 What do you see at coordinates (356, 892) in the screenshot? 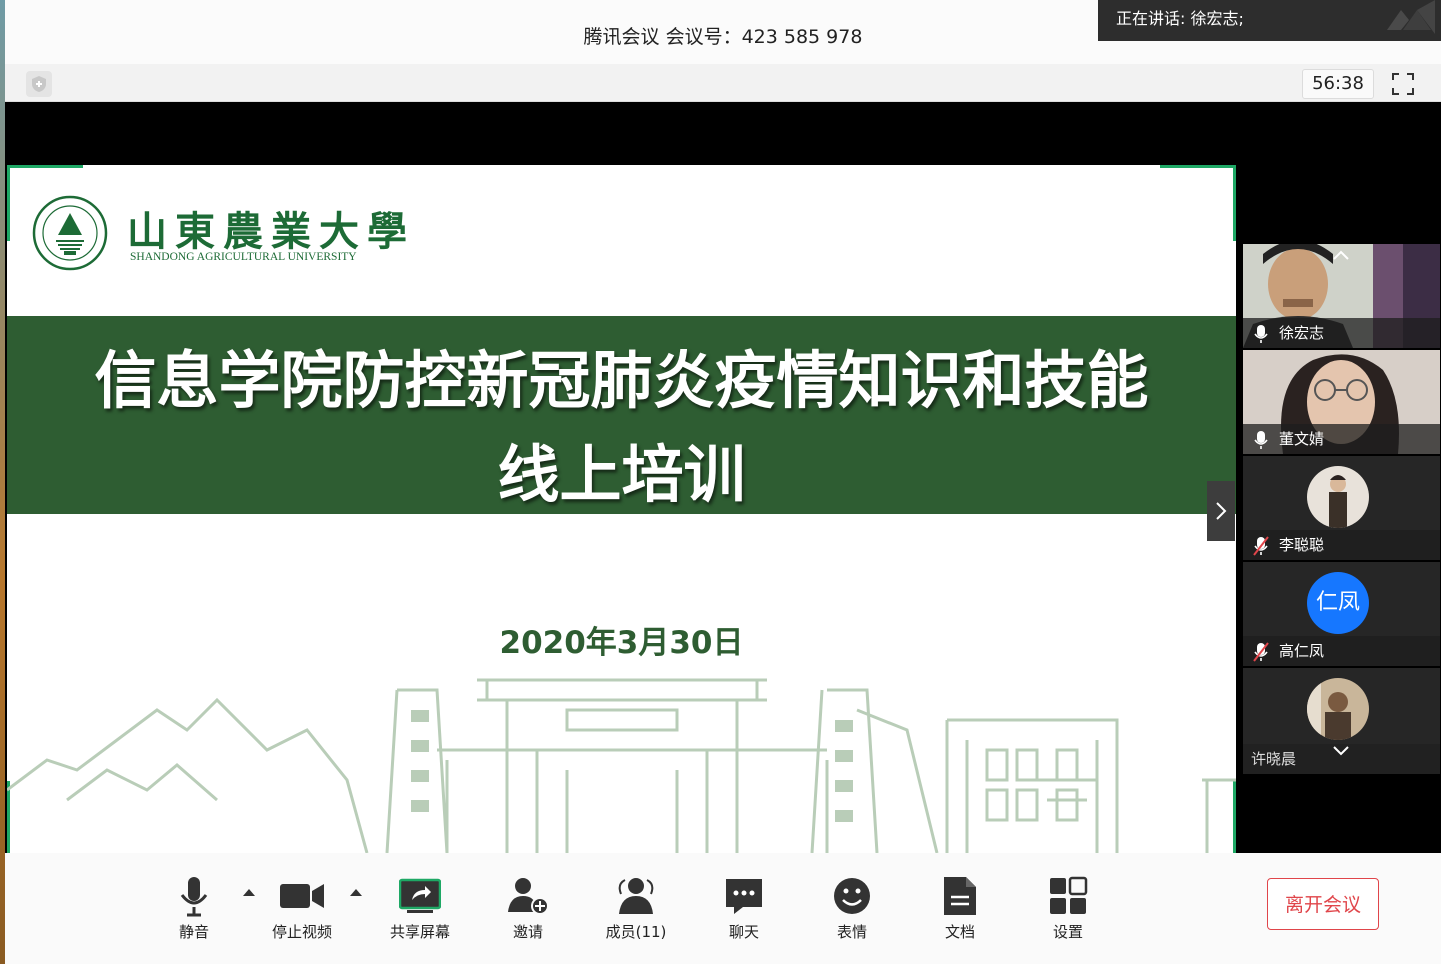
I see `video-options-caret` at bounding box center [356, 892].